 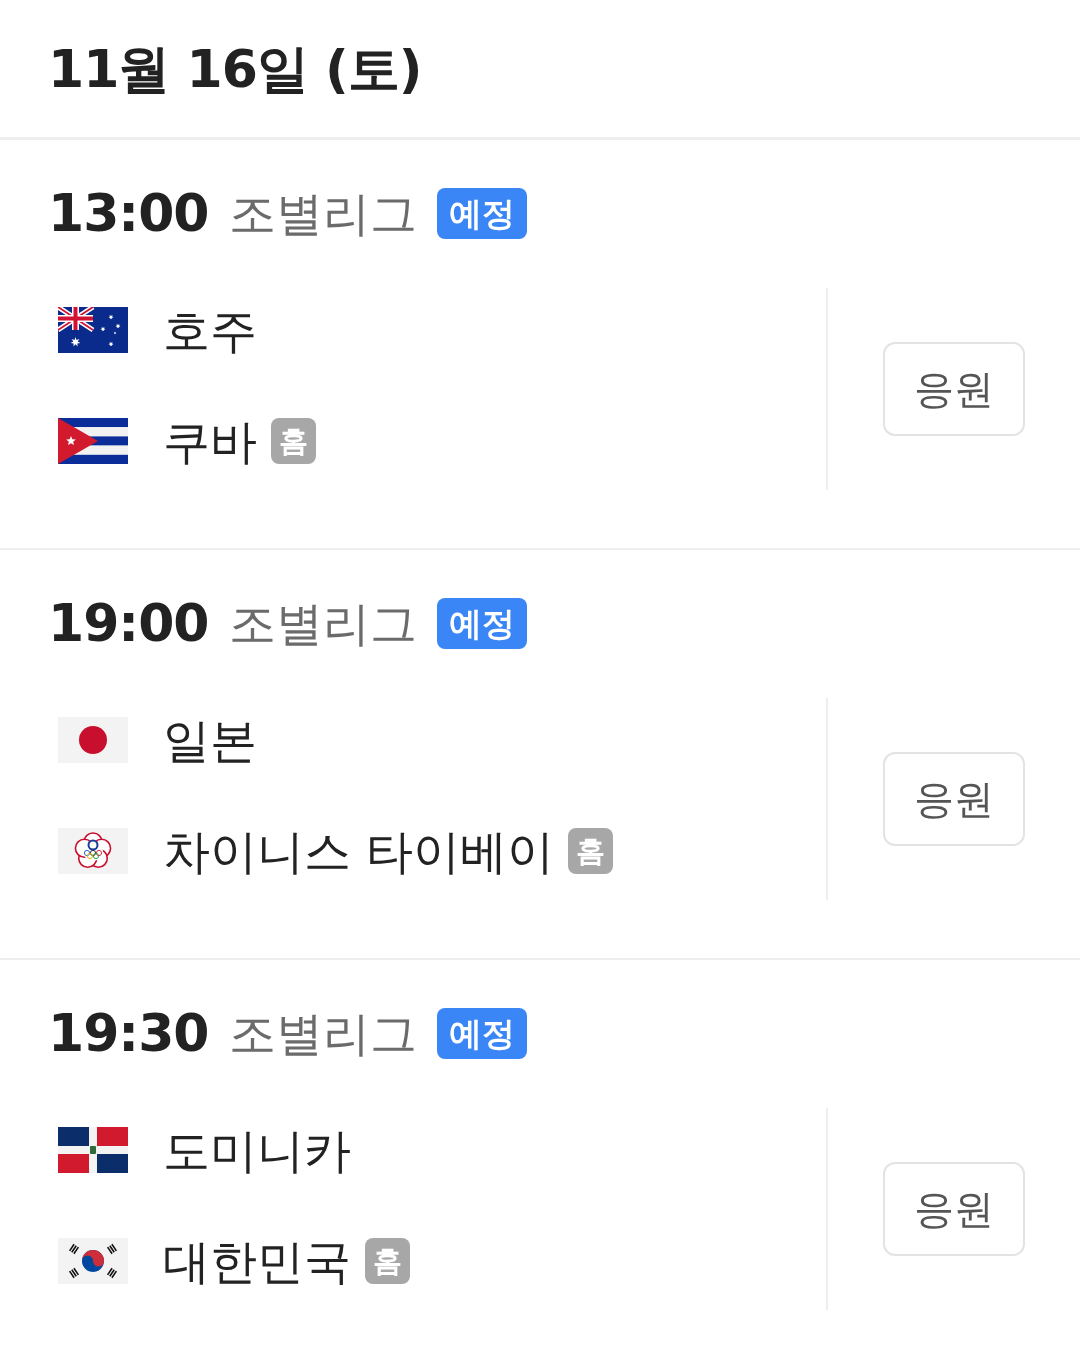 I want to click on plum-blossom-flag-icon, so click(x=93, y=851).